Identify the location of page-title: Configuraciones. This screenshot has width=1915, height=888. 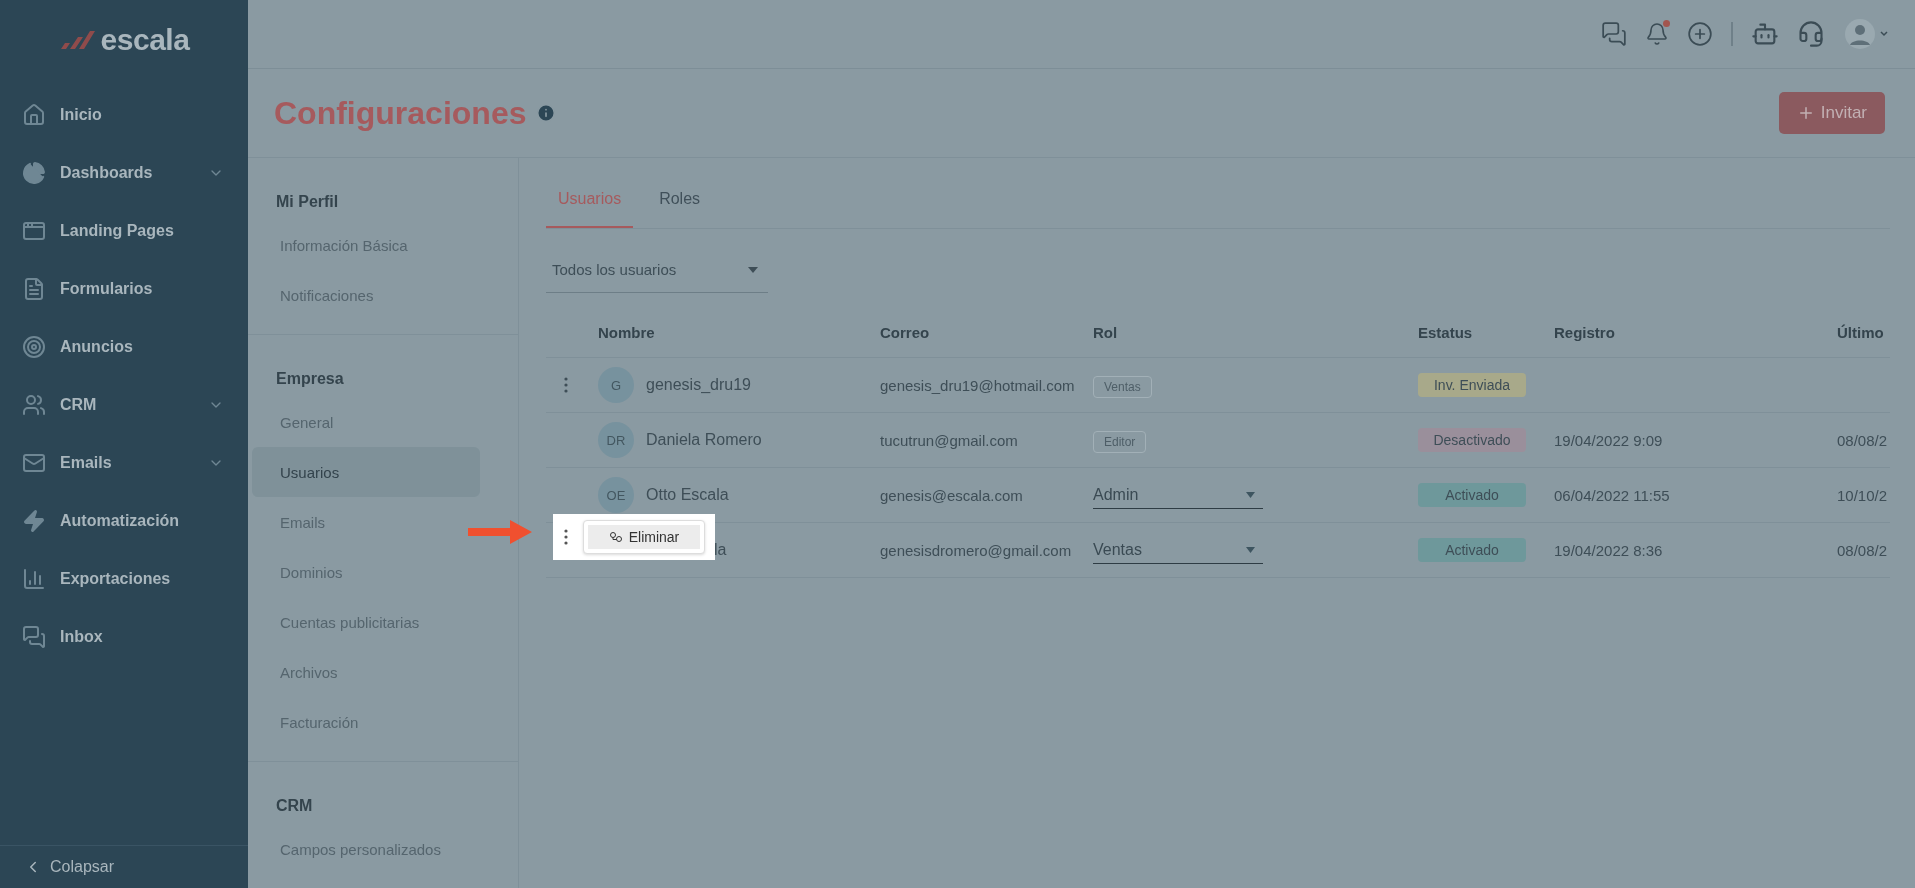
(400, 113).